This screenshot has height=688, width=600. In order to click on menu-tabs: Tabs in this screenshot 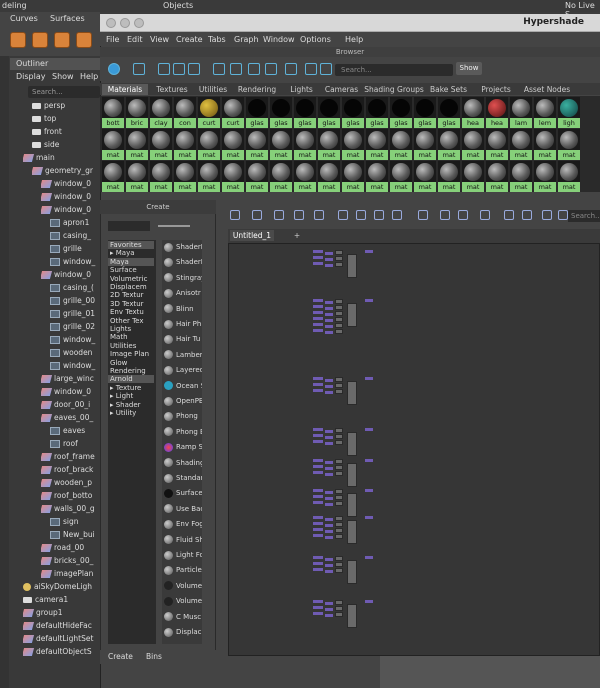, I will do `click(217, 39)`.